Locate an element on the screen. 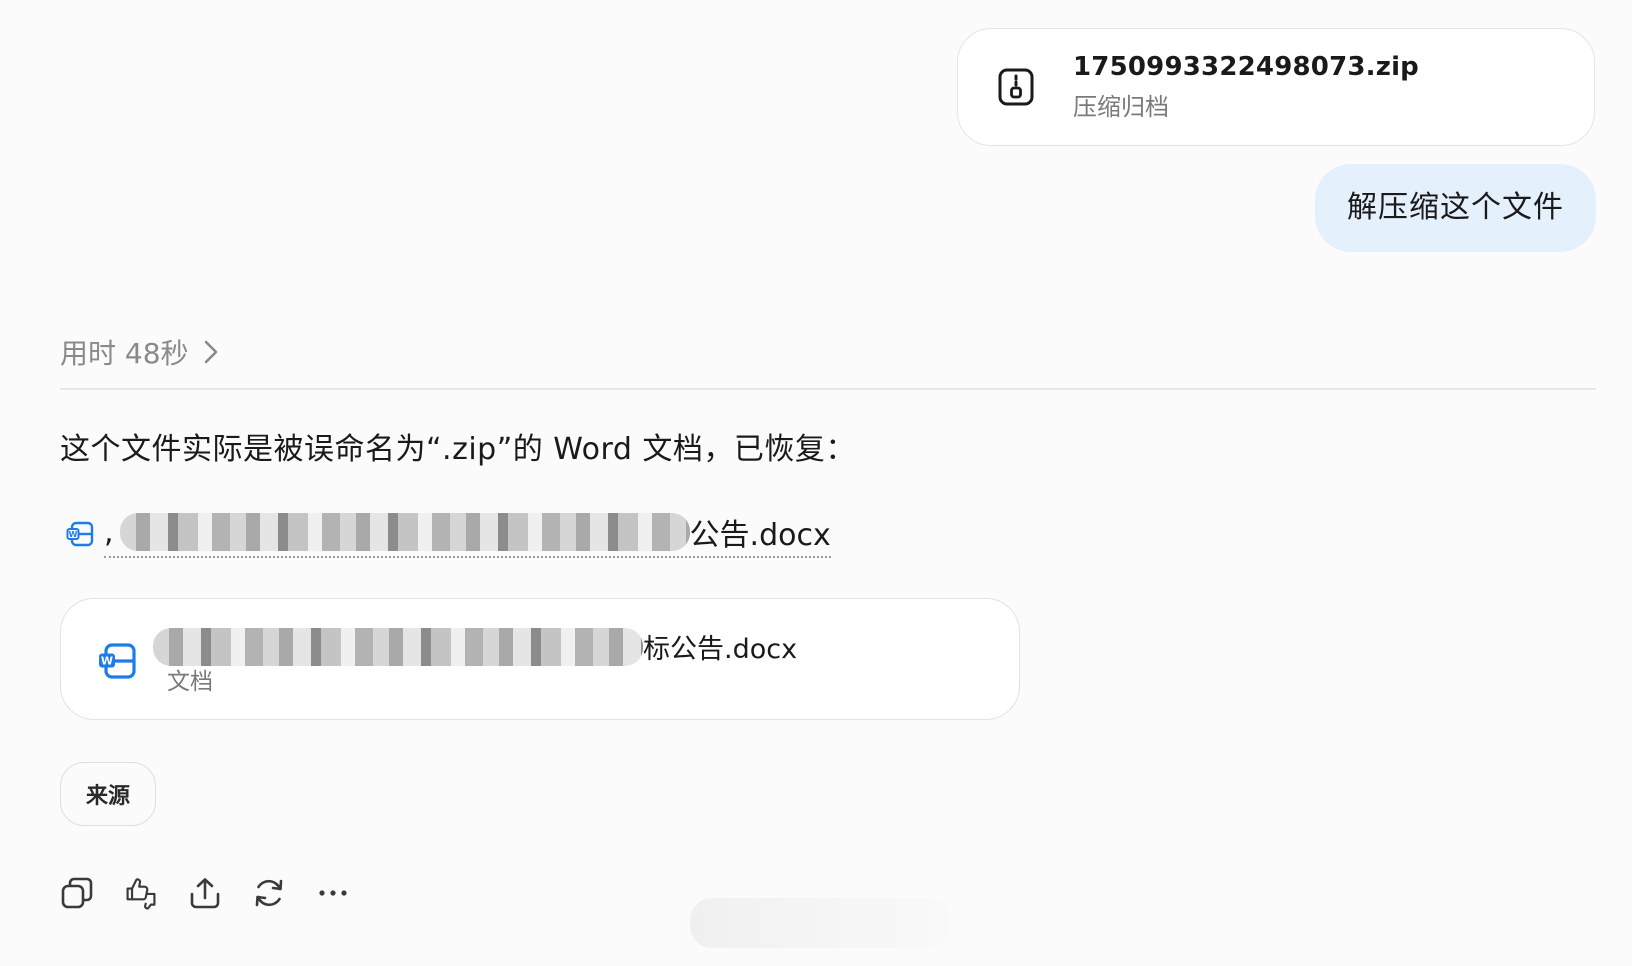 The image size is (1632, 966). zip-archive-icon is located at coordinates (1016, 87).